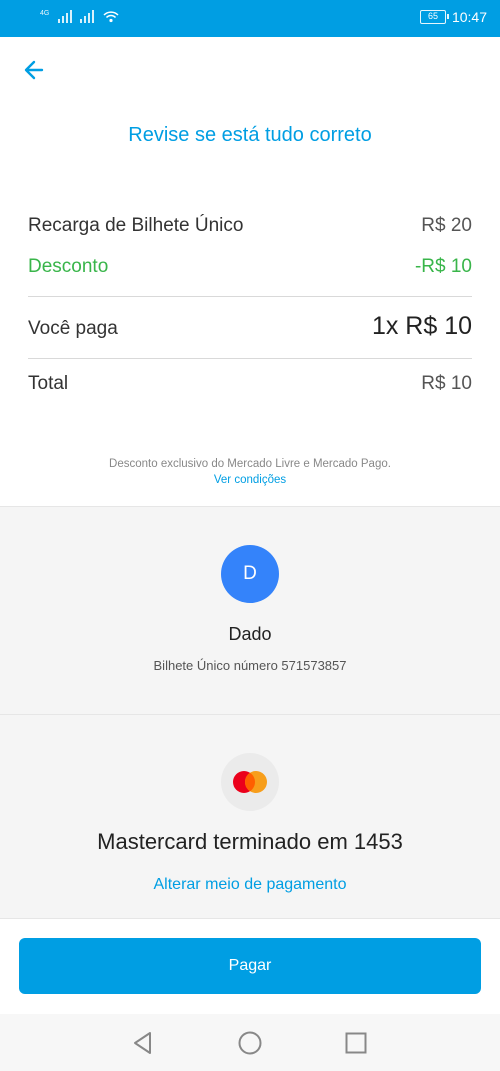  What do you see at coordinates (250, 226) in the screenshot?
I see `summary-row-item: Recarga de Bilhete Único R$ 20` at bounding box center [250, 226].